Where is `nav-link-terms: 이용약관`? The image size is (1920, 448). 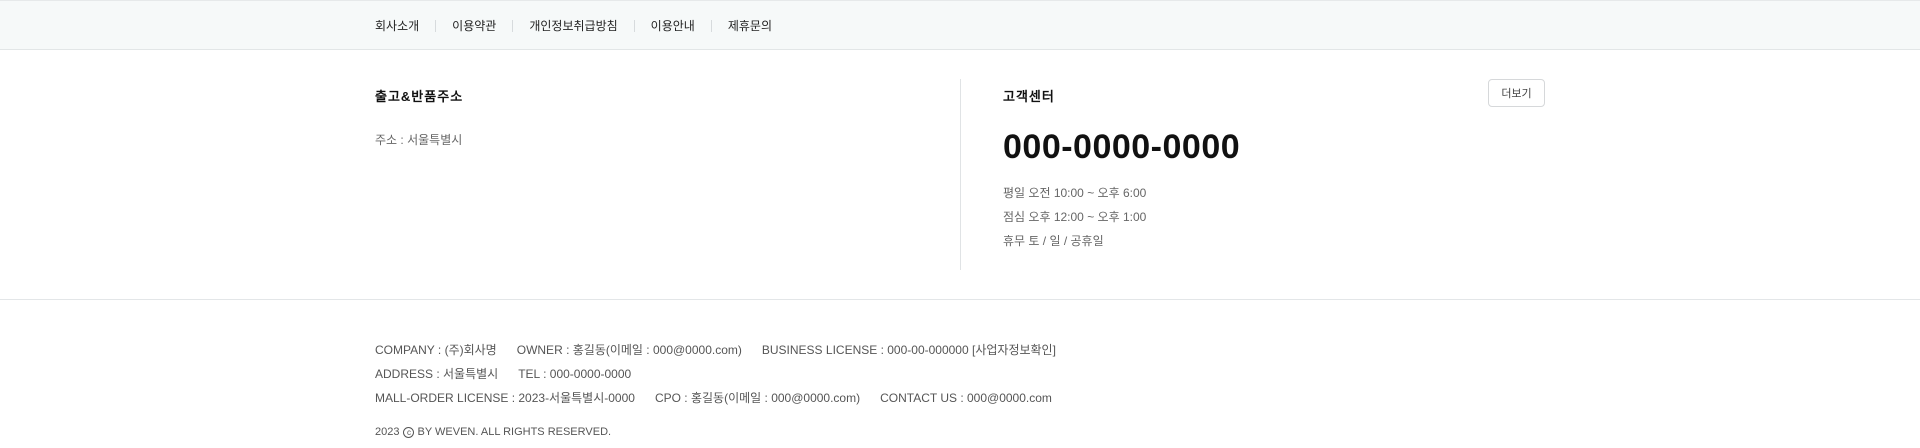 nav-link-terms: 이용약관 is located at coordinates (473, 26).